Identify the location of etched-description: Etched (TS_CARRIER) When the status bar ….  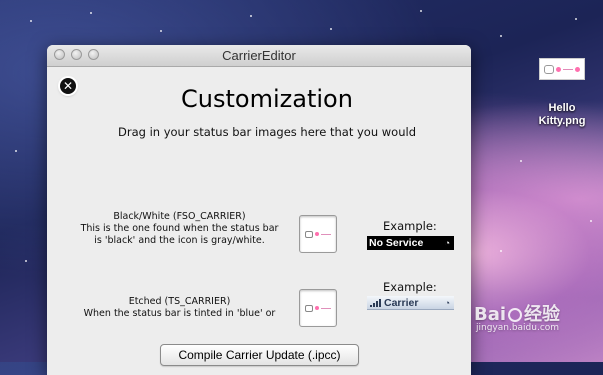
(179, 308).